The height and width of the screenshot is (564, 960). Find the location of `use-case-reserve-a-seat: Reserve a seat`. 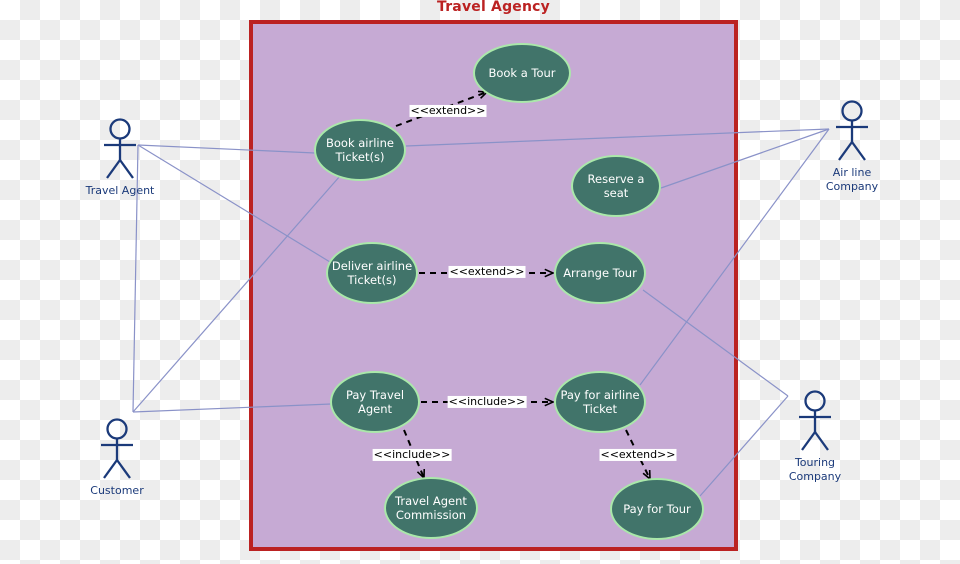

use-case-reserve-a-seat: Reserve a seat is located at coordinates (616, 186).